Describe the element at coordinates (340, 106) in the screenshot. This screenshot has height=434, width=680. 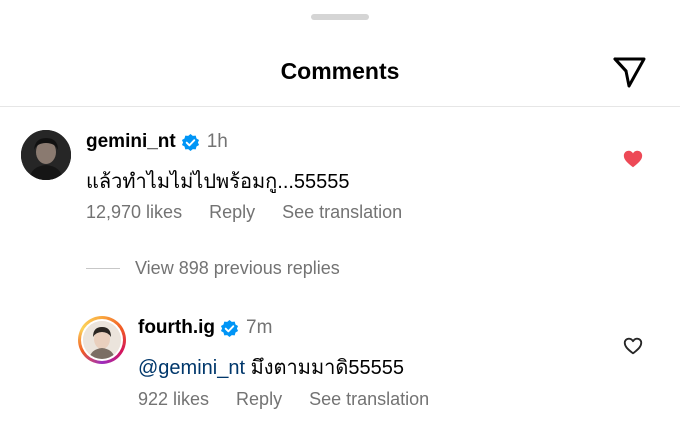
I see `header-divider` at that location.